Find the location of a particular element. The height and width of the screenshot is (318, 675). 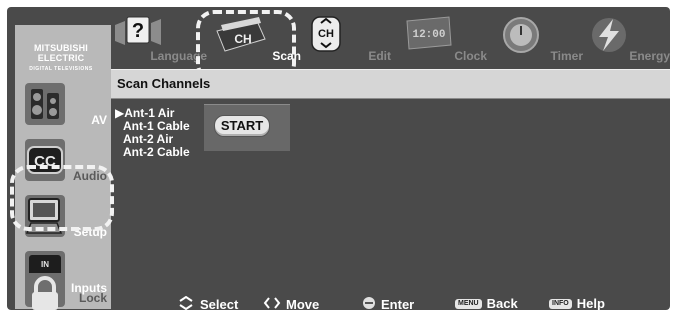

svg-text: 12:00 is located at coordinates (428, 35).